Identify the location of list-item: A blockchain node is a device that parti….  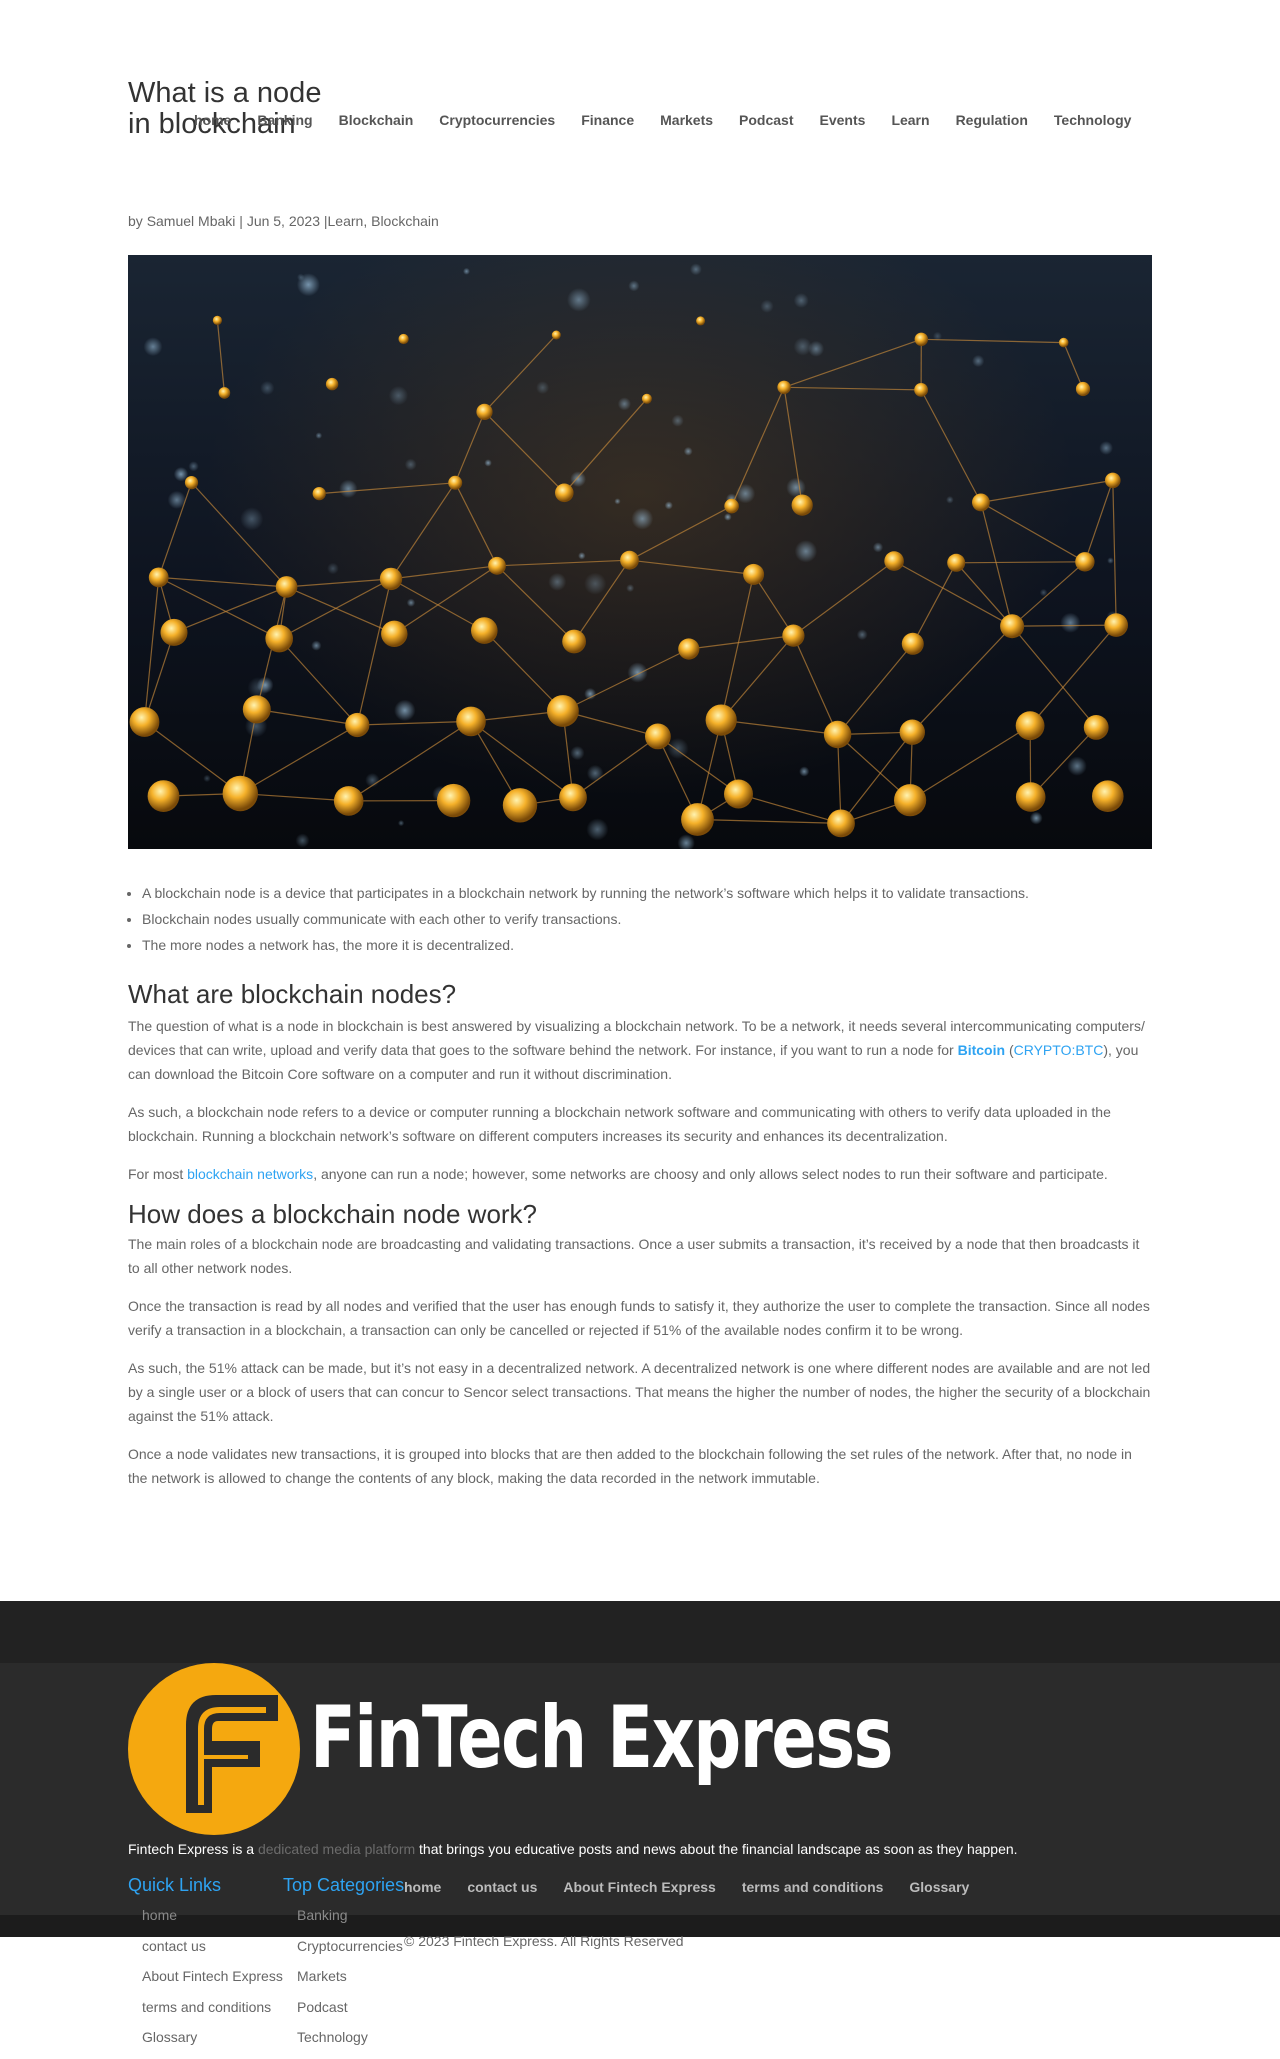
(647, 893).